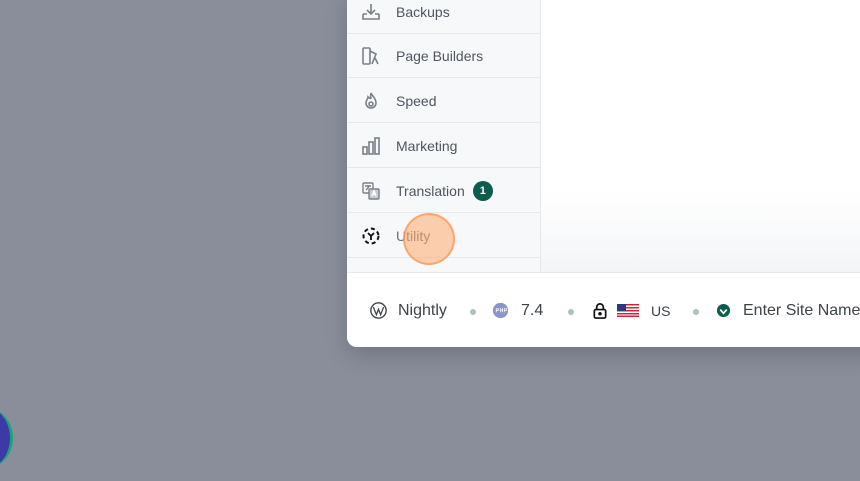 The height and width of the screenshot is (481, 860). I want to click on php-version-value: 7.4, so click(532, 310).